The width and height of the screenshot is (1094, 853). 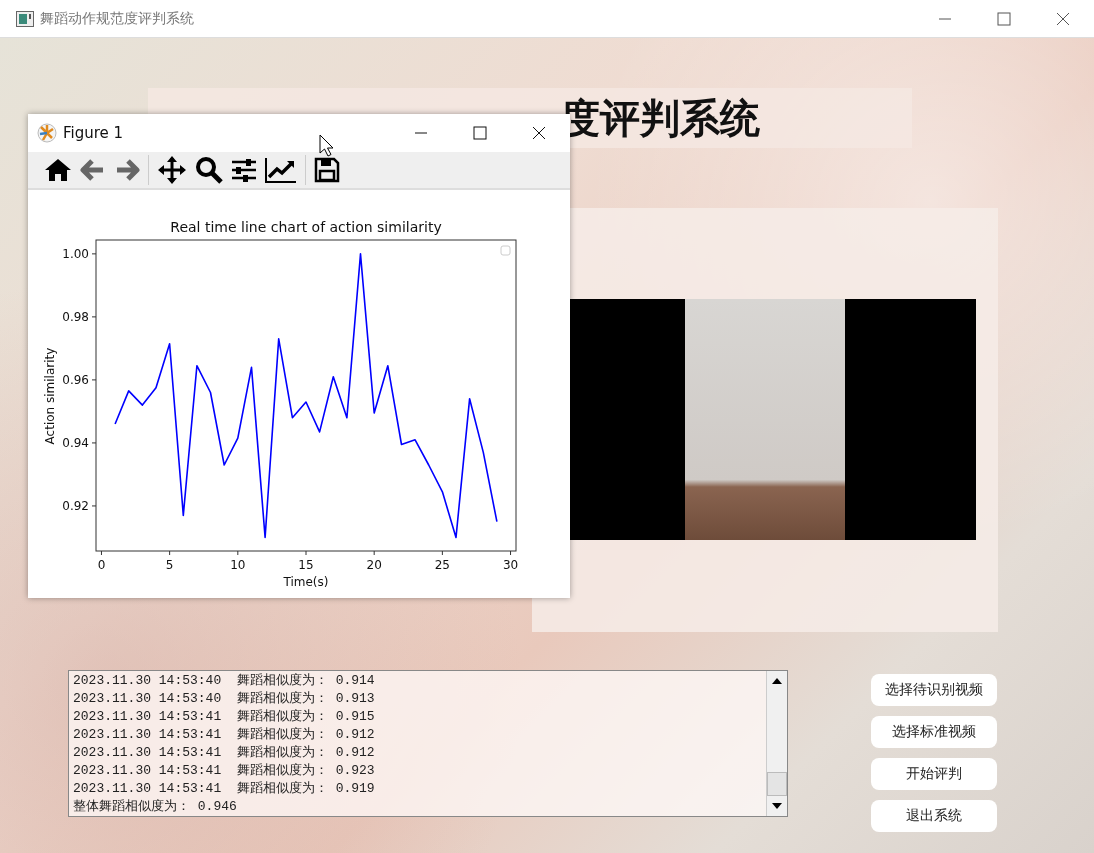 What do you see at coordinates (75, 379) in the screenshot?
I see `y-tick-label: 0.96` at bounding box center [75, 379].